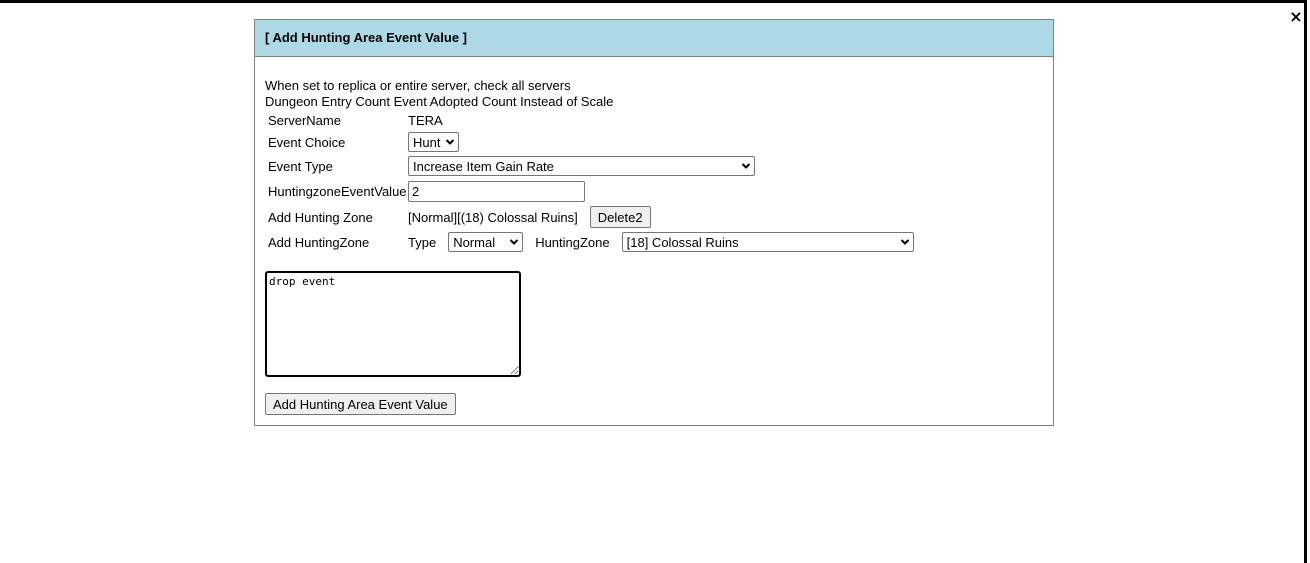 This screenshot has height=563, width=1310. I want to click on event-choice-select: Hunt, so click(433, 142).